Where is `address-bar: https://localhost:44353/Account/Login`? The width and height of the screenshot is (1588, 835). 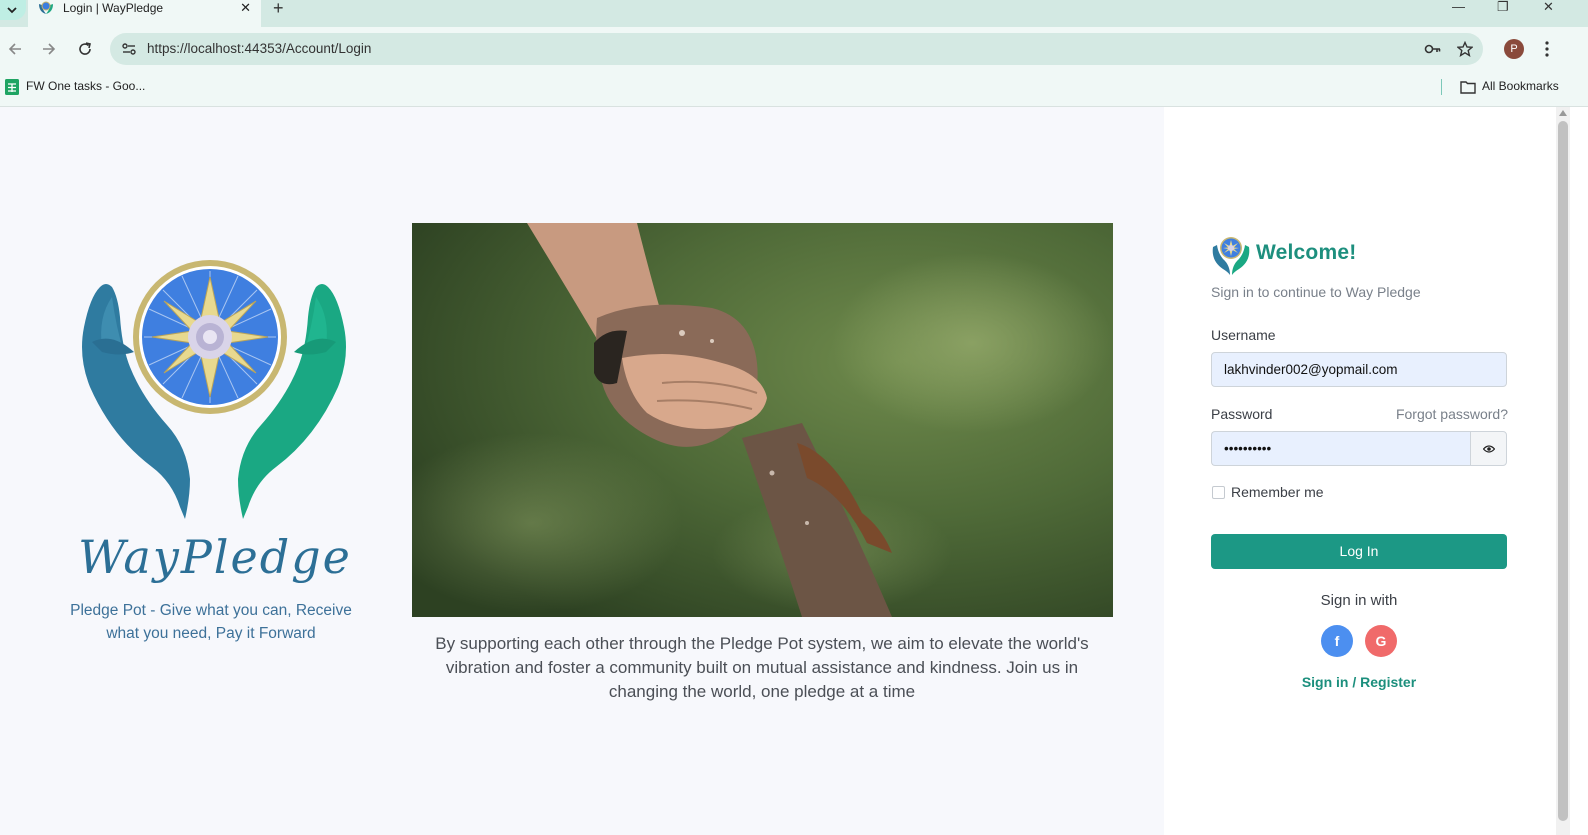
address-bar: https://localhost:44353/Account/Login is located at coordinates (796, 49).